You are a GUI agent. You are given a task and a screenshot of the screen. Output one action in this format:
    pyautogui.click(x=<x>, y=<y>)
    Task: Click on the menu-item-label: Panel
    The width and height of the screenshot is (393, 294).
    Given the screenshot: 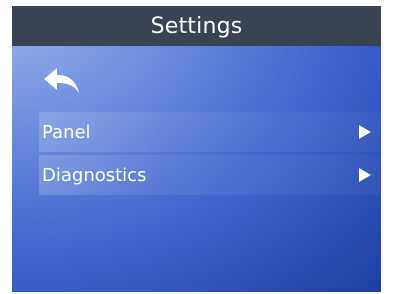 What is the action you would take?
    pyautogui.click(x=66, y=132)
    